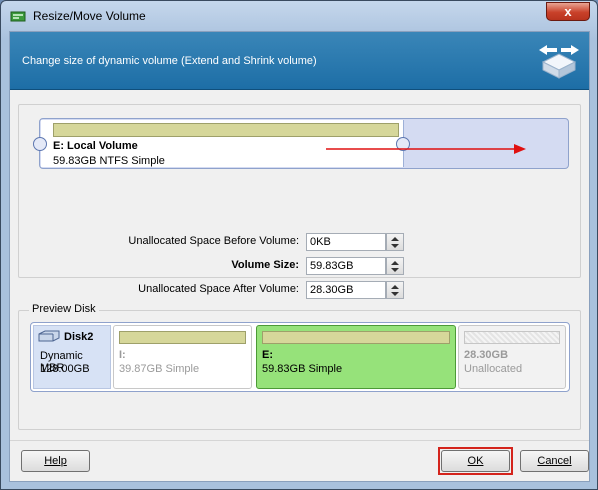 Image resolution: width=598 pixels, height=490 pixels. Describe the element at coordinates (72, 357) in the screenshot. I see `disk-info: Disk2 Dynamic MBR 128.00GB` at that location.